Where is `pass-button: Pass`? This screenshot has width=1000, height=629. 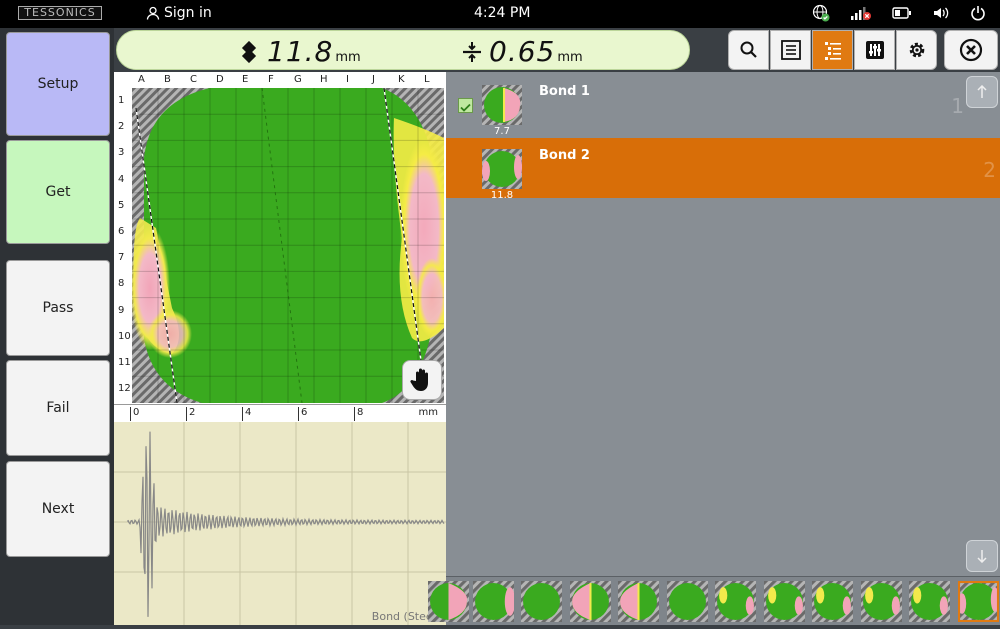 pass-button: Pass is located at coordinates (58, 308).